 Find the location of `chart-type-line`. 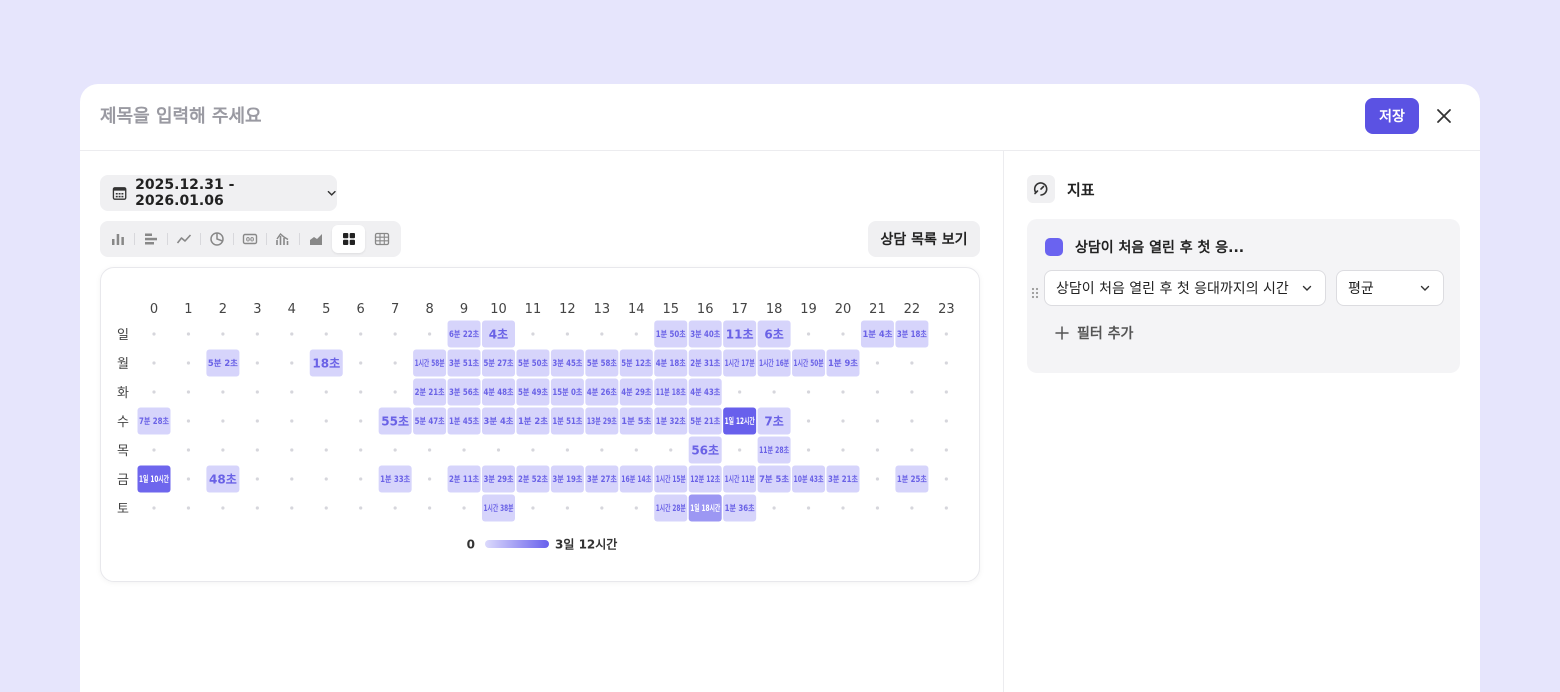

chart-type-line is located at coordinates (183, 239).